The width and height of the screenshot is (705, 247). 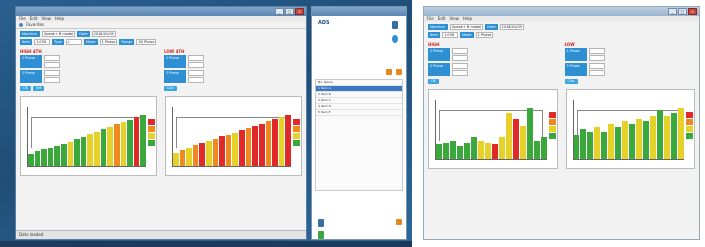 I want to click on menu-item-file: File, so click(x=22, y=19).